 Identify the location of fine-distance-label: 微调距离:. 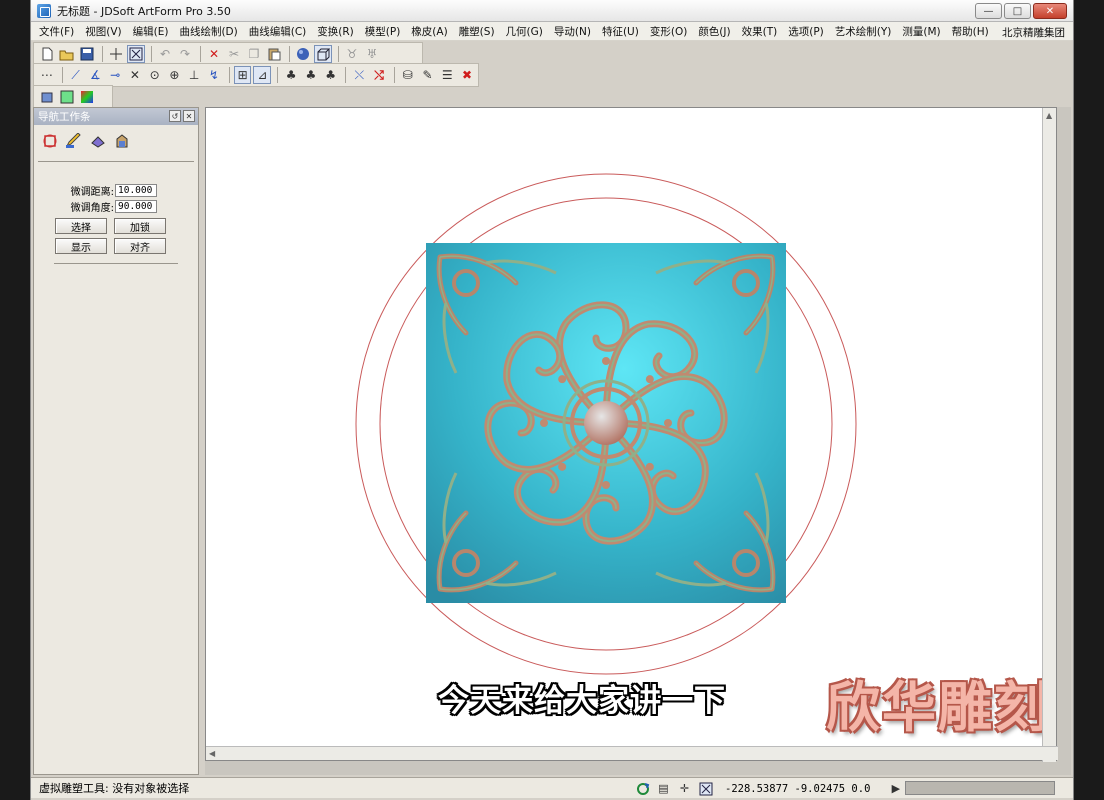
(92, 192).